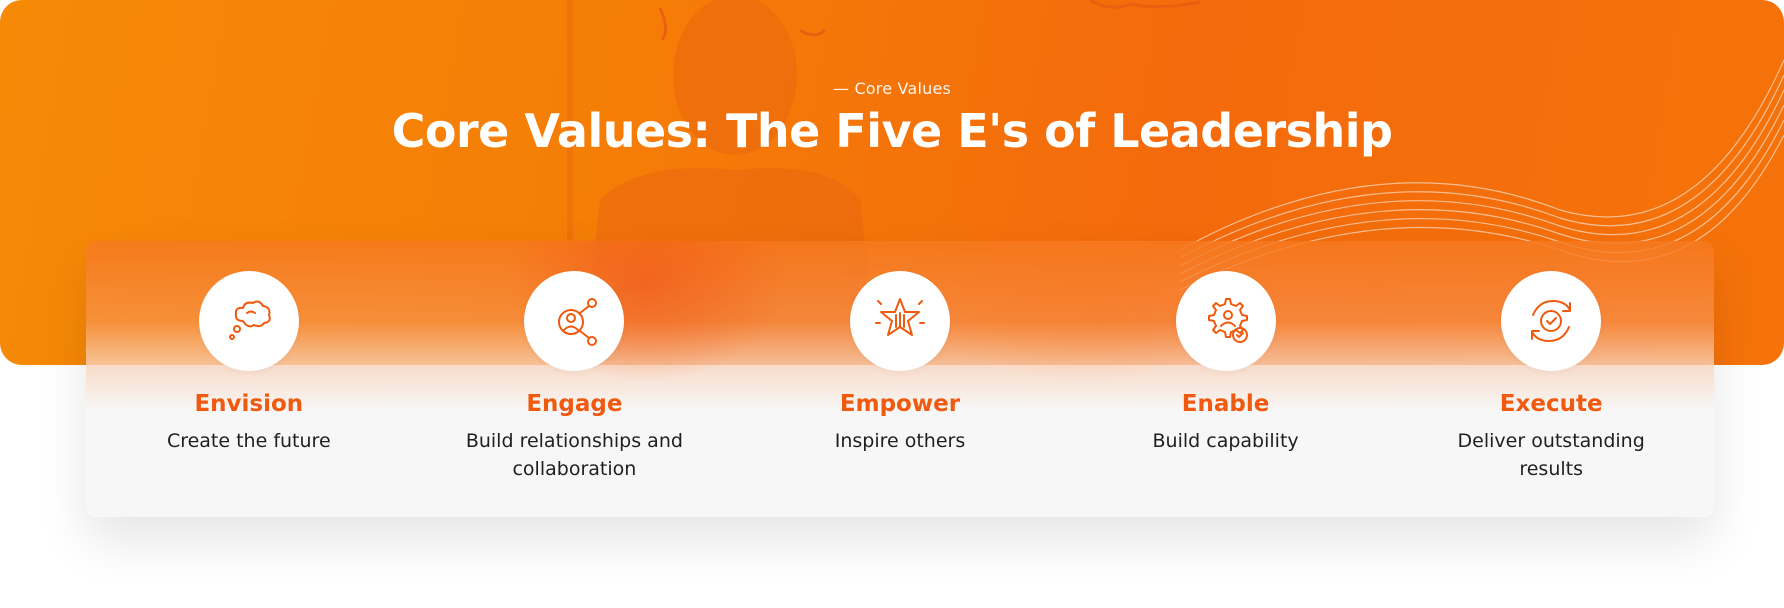 The width and height of the screenshot is (1784, 608). I want to click on value-name: Empower, so click(900, 404).